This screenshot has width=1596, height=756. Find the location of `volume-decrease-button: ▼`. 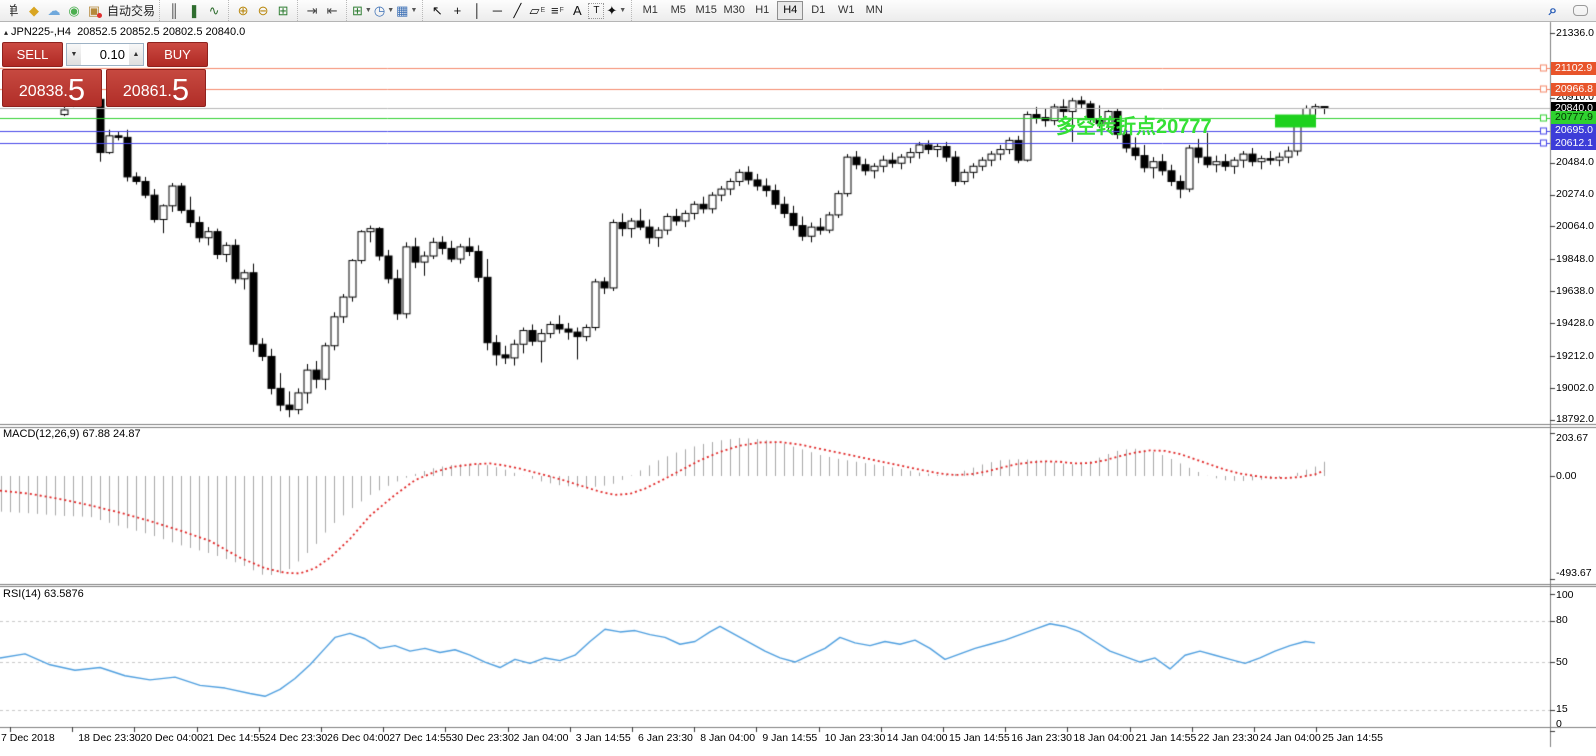

volume-decrease-button: ▼ is located at coordinates (74, 54).